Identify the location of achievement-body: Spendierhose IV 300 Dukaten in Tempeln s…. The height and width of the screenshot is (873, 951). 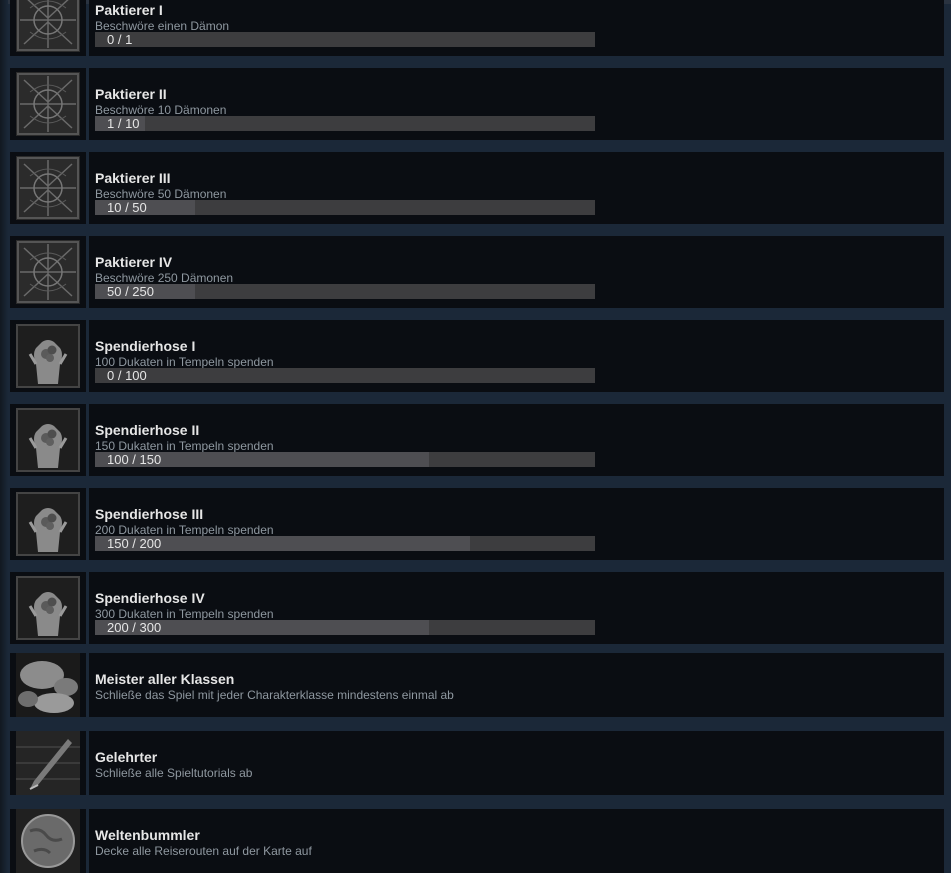
(516, 608).